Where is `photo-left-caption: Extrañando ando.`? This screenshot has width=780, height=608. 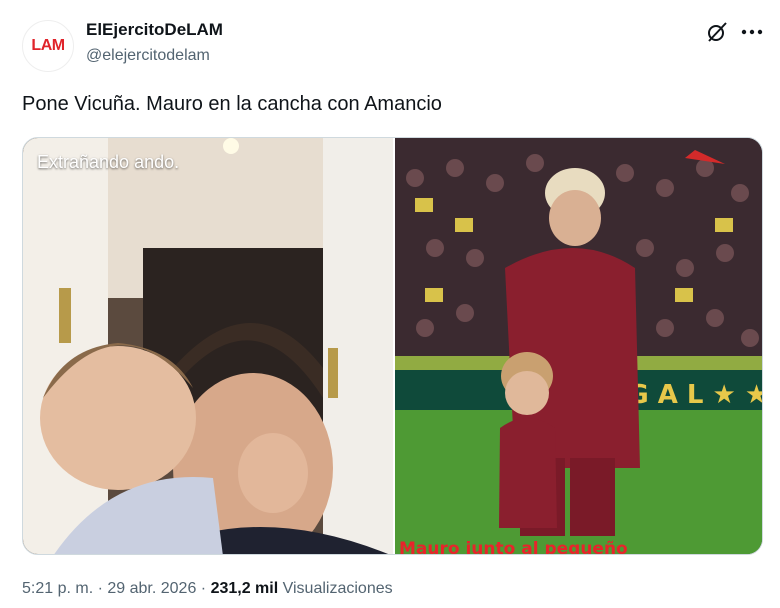 photo-left-caption: Extrañando ando. is located at coordinates (108, 162).